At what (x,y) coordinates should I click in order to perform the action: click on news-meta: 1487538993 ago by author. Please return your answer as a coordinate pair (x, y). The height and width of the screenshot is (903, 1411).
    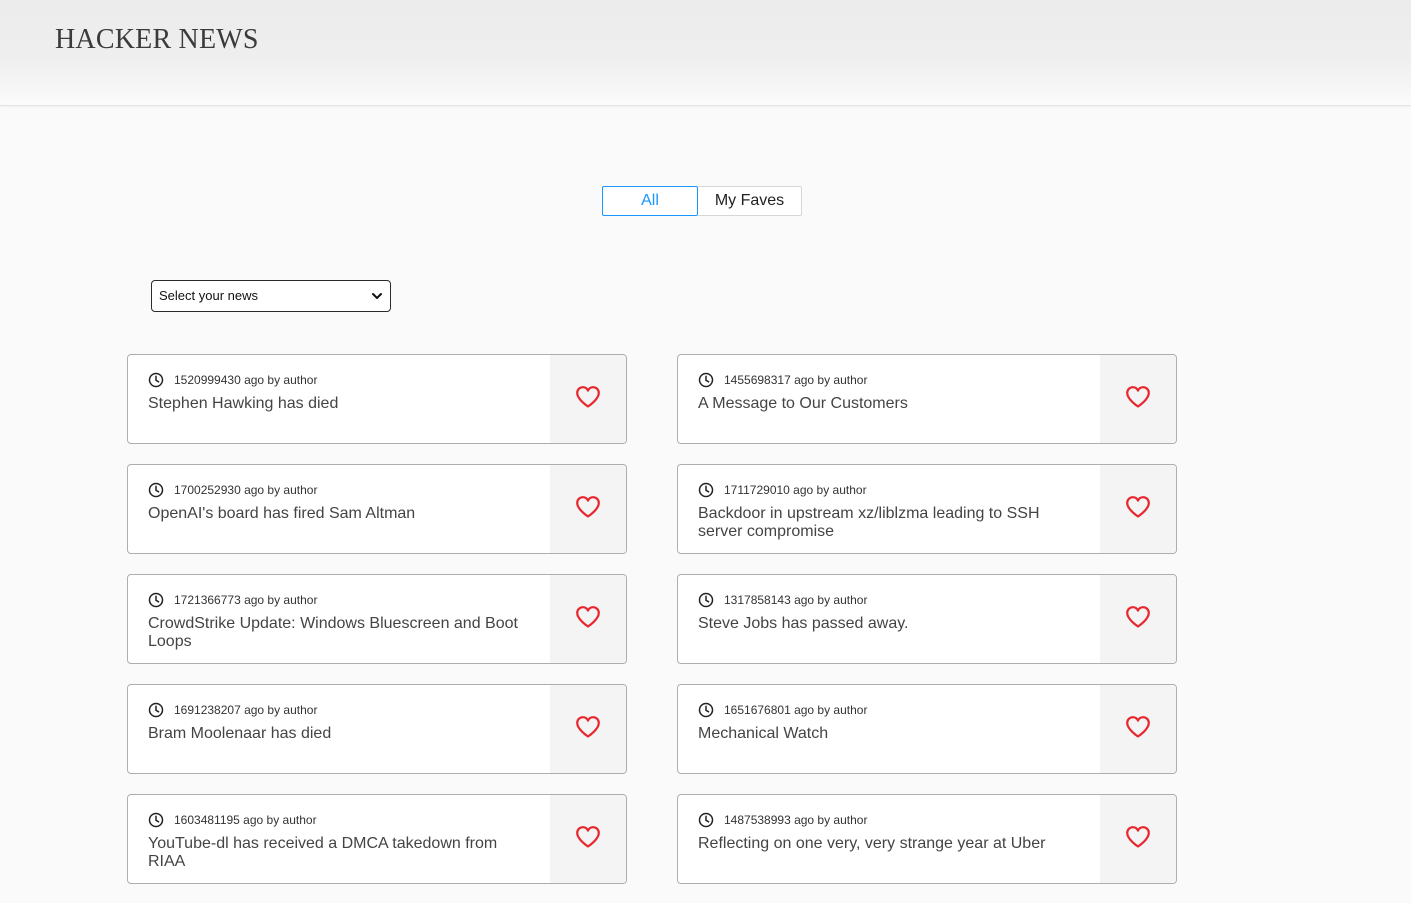
    Looking at the image, I should click on (782, 820).